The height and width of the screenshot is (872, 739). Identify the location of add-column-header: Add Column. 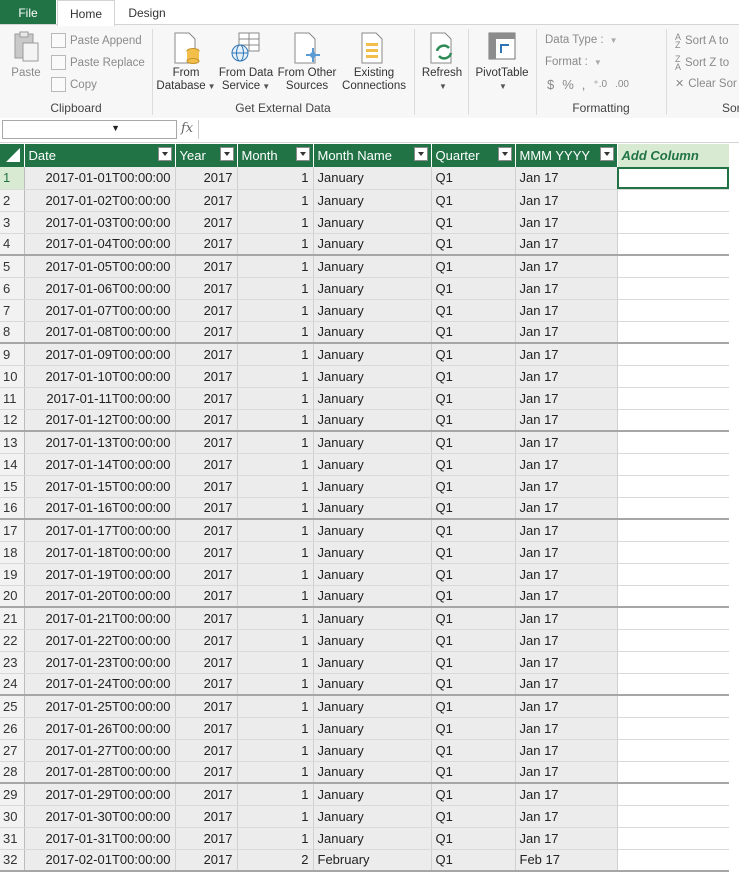
(673, 155).